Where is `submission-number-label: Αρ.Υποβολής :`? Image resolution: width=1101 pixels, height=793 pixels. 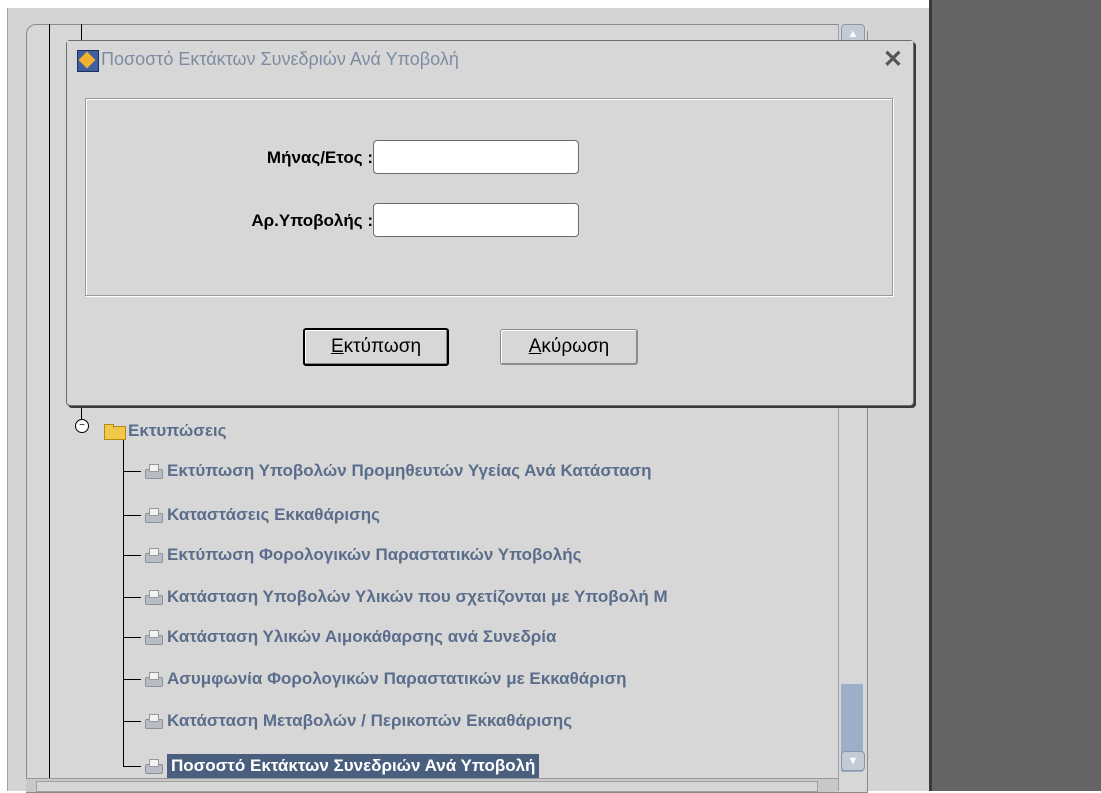 submission-number-label: Αρ.Υποβολής : is located at coordinates (312, 220).